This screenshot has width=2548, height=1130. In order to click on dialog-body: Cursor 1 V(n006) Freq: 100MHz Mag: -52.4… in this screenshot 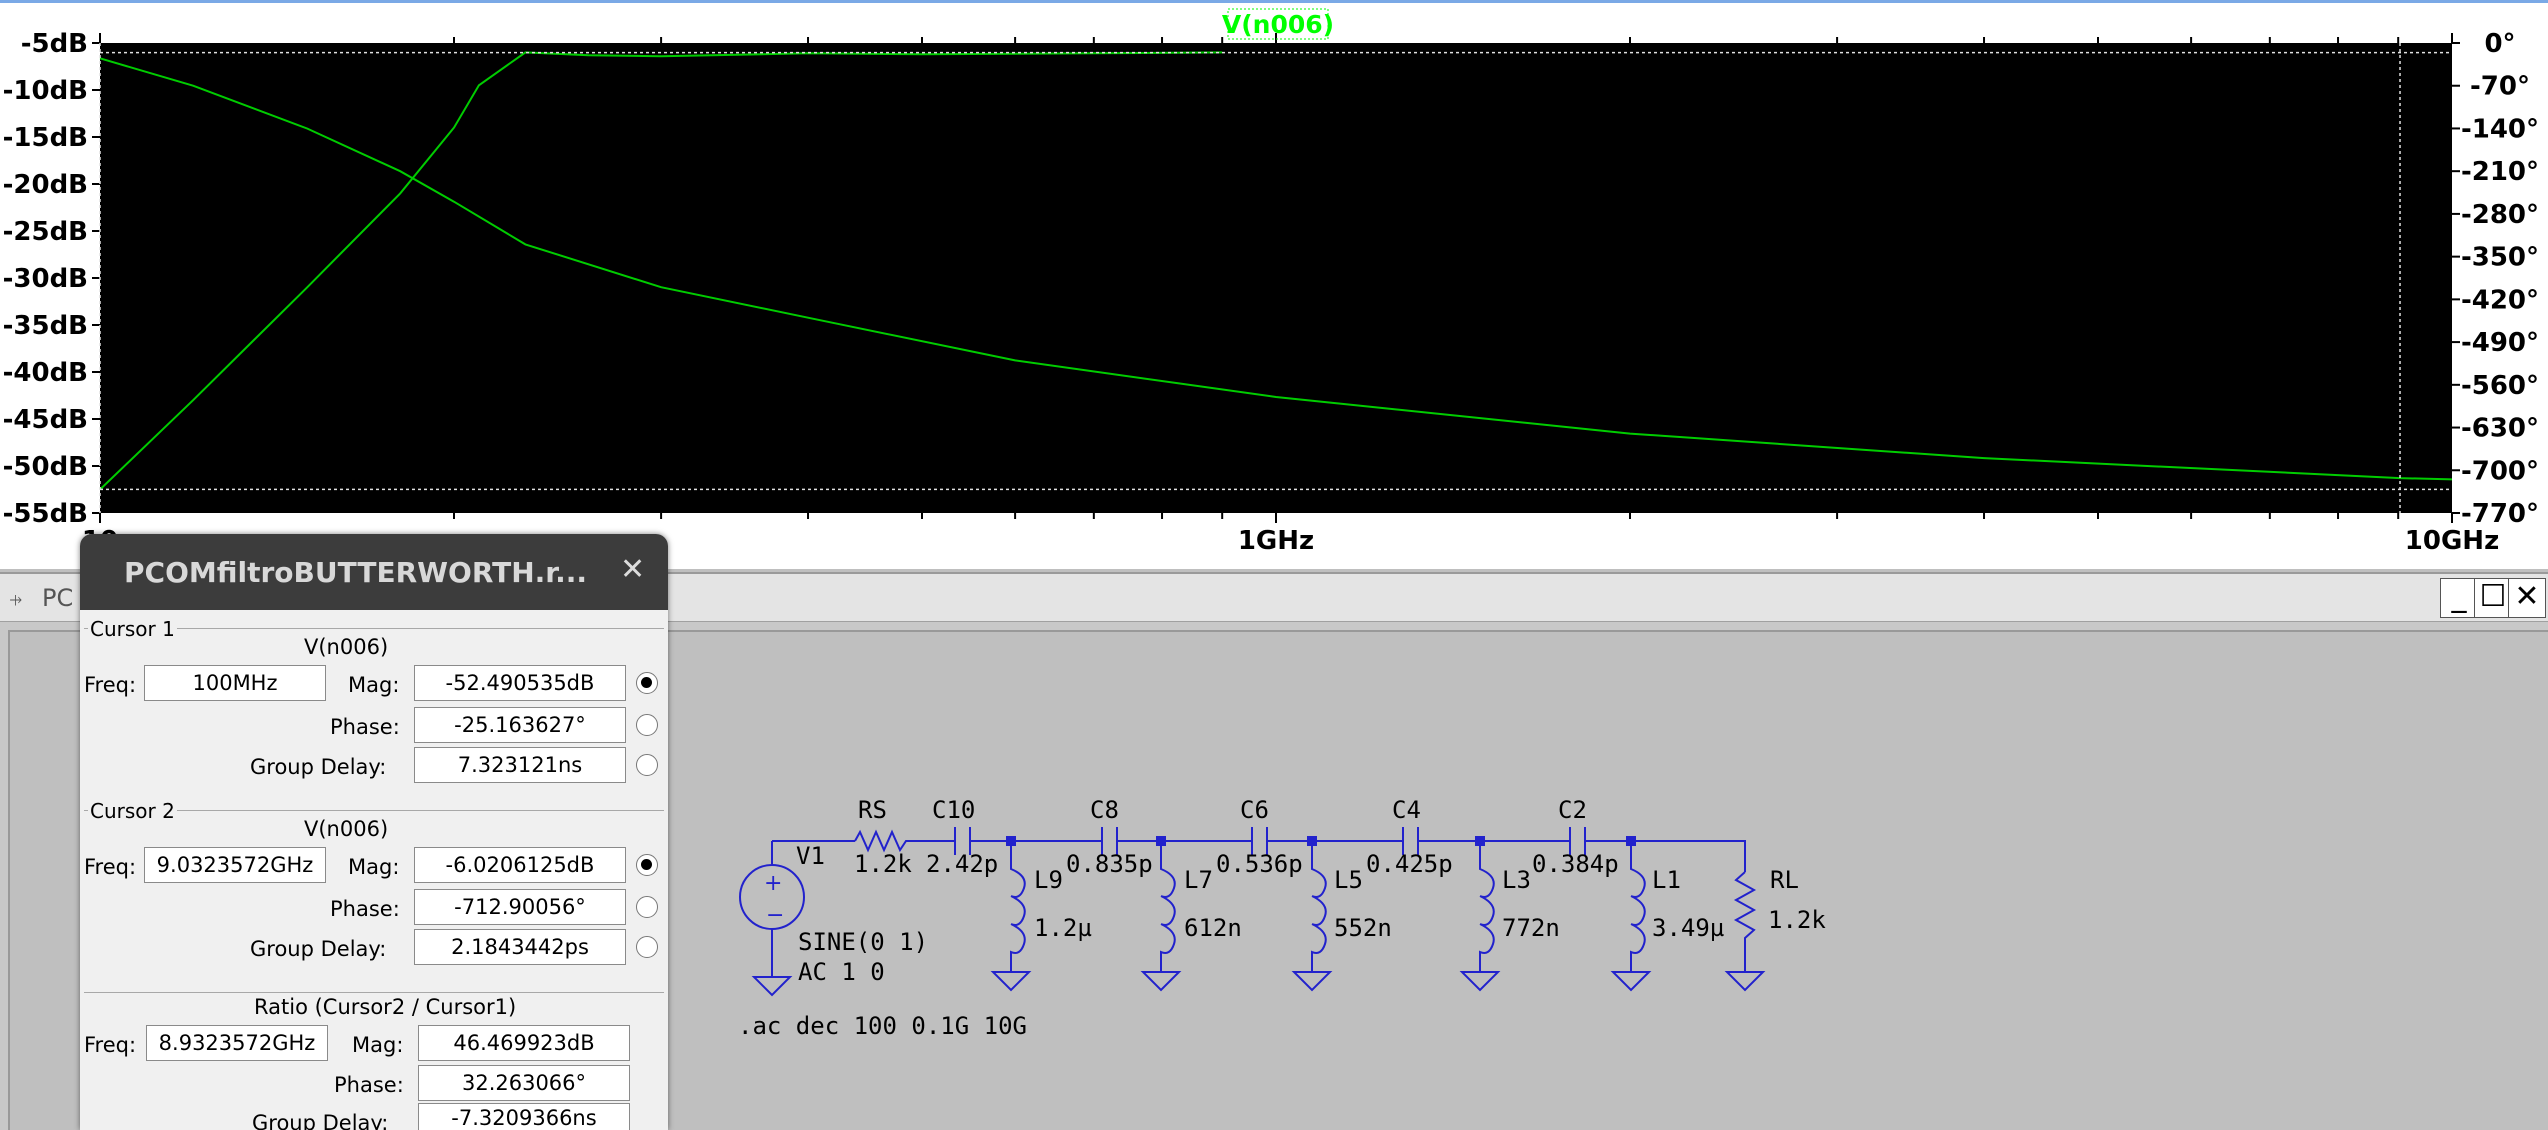, I will do `click(374, 870)`.